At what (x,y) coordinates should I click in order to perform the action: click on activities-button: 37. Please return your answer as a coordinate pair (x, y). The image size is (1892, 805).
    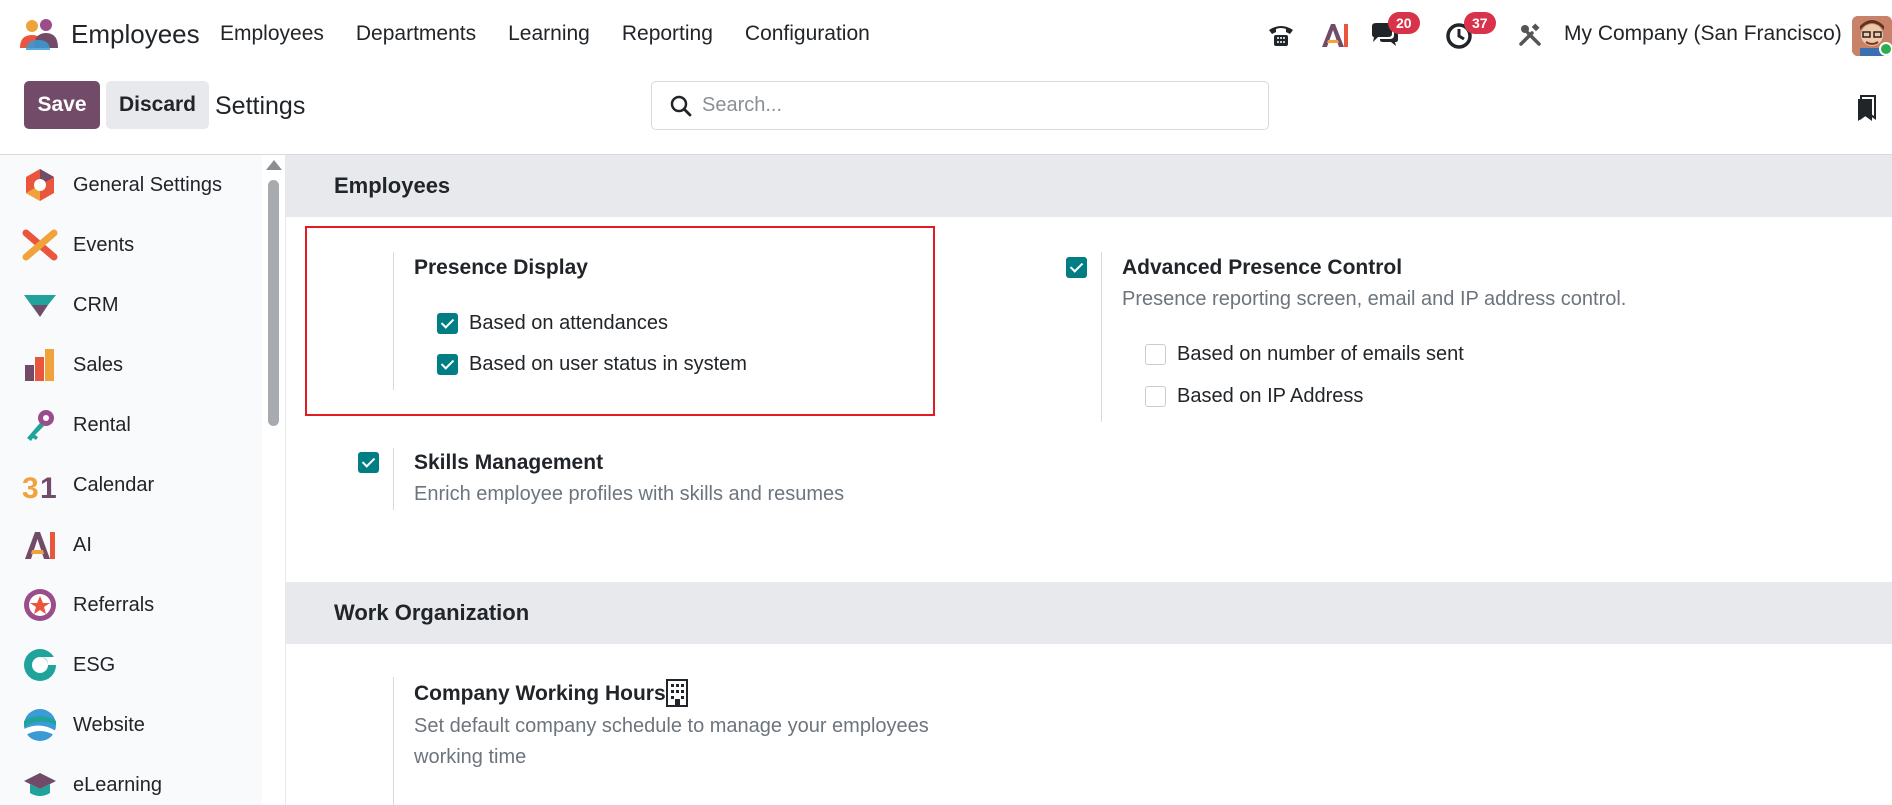
    Looking at the image, I should click on (1472, 34).